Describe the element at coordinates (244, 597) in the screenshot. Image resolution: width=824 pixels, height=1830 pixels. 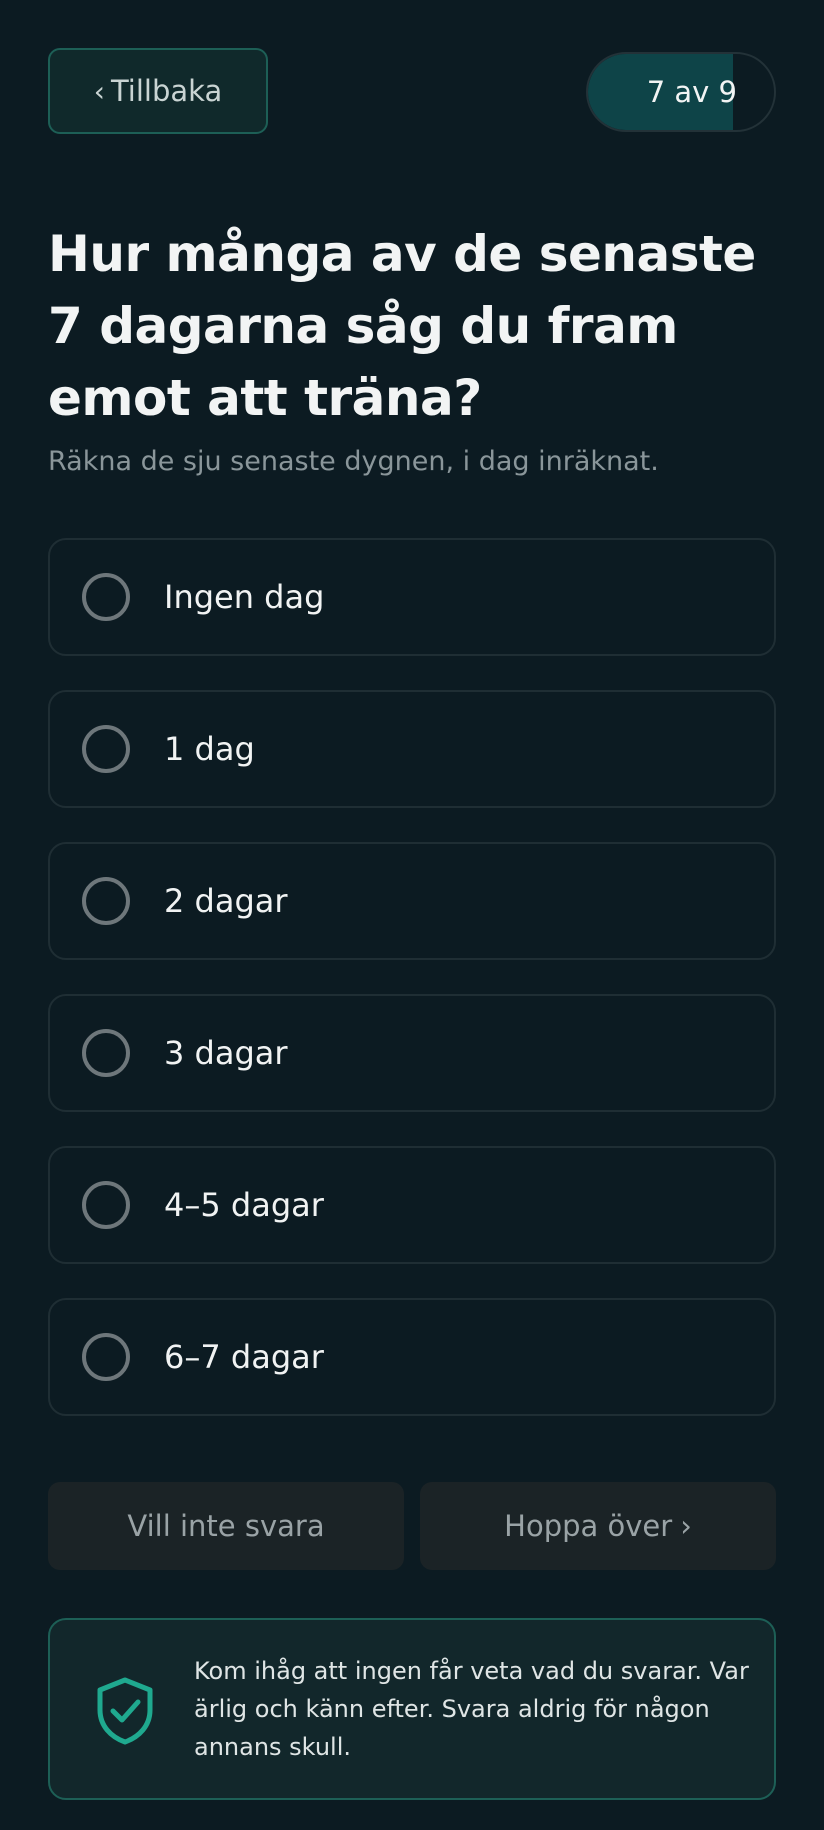
I see `answer-option-label: Ingen dag` at that location.